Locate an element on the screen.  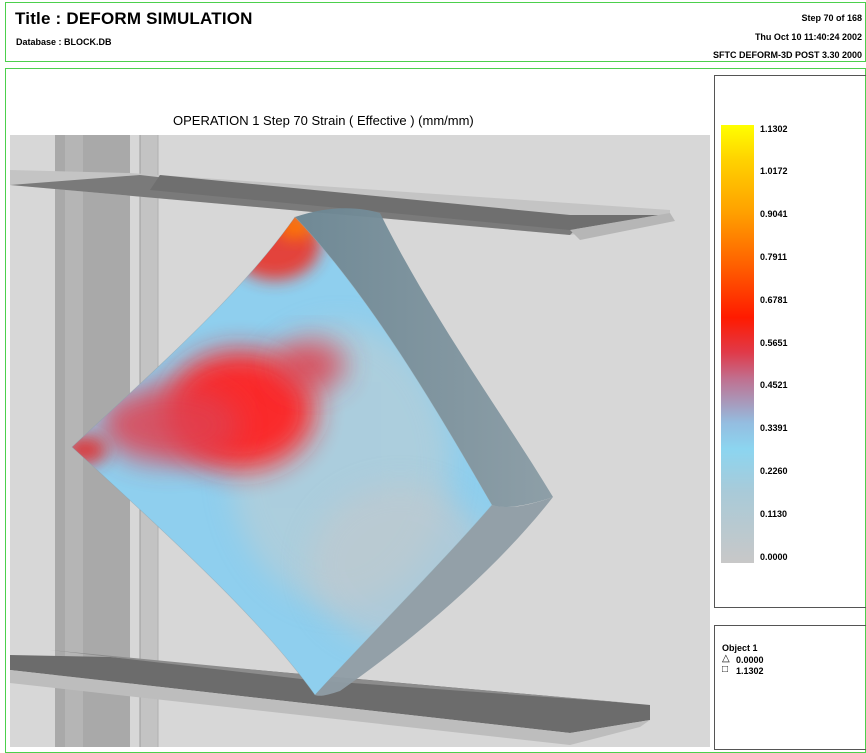
strain-colorbar is located at coordinates (737, 344).